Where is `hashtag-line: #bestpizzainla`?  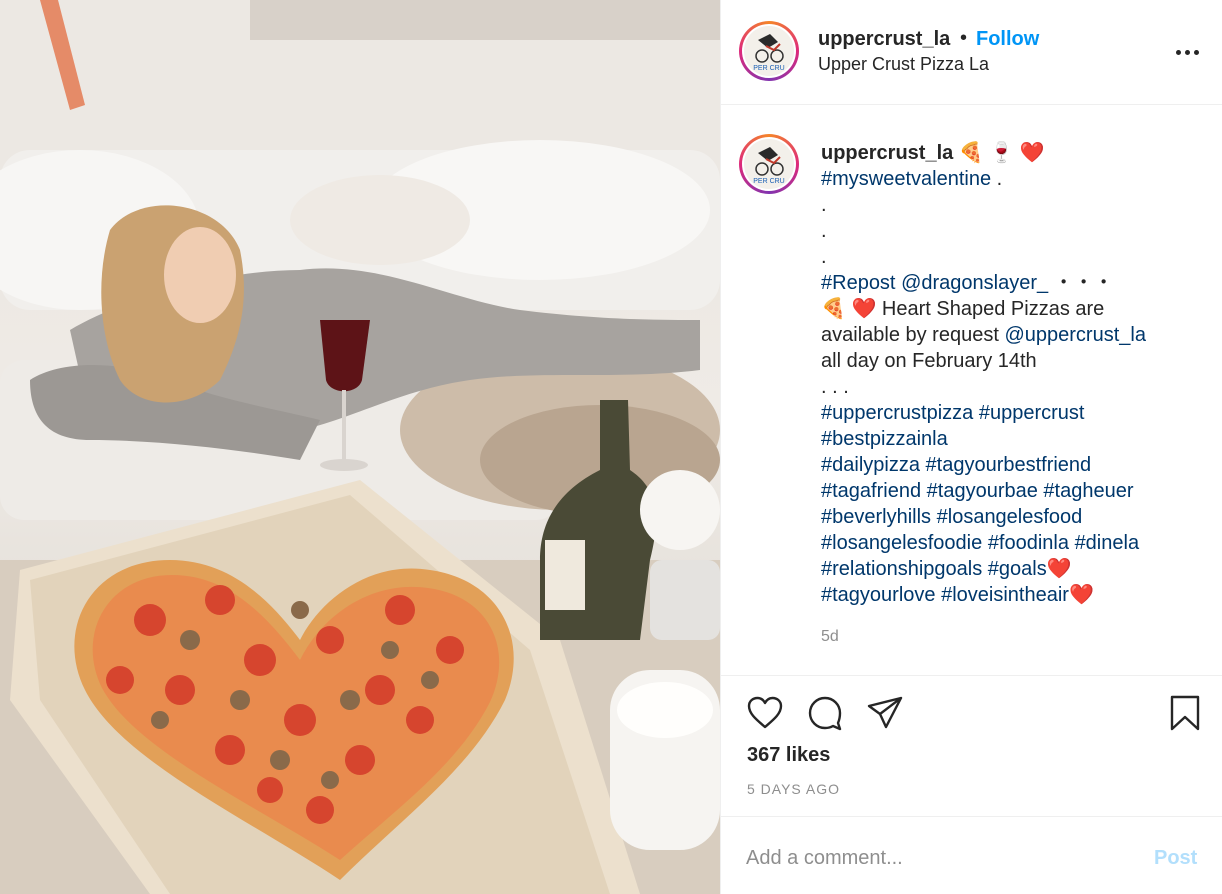 hashtag-line: #bestpizzainla is located at coordinates (1006, 439).